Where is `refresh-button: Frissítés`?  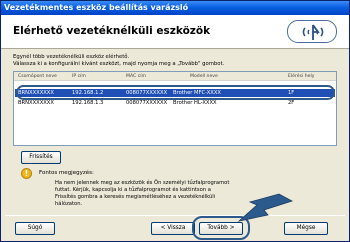 refresh-button: Frissítés is located at coordinates (41, 157).